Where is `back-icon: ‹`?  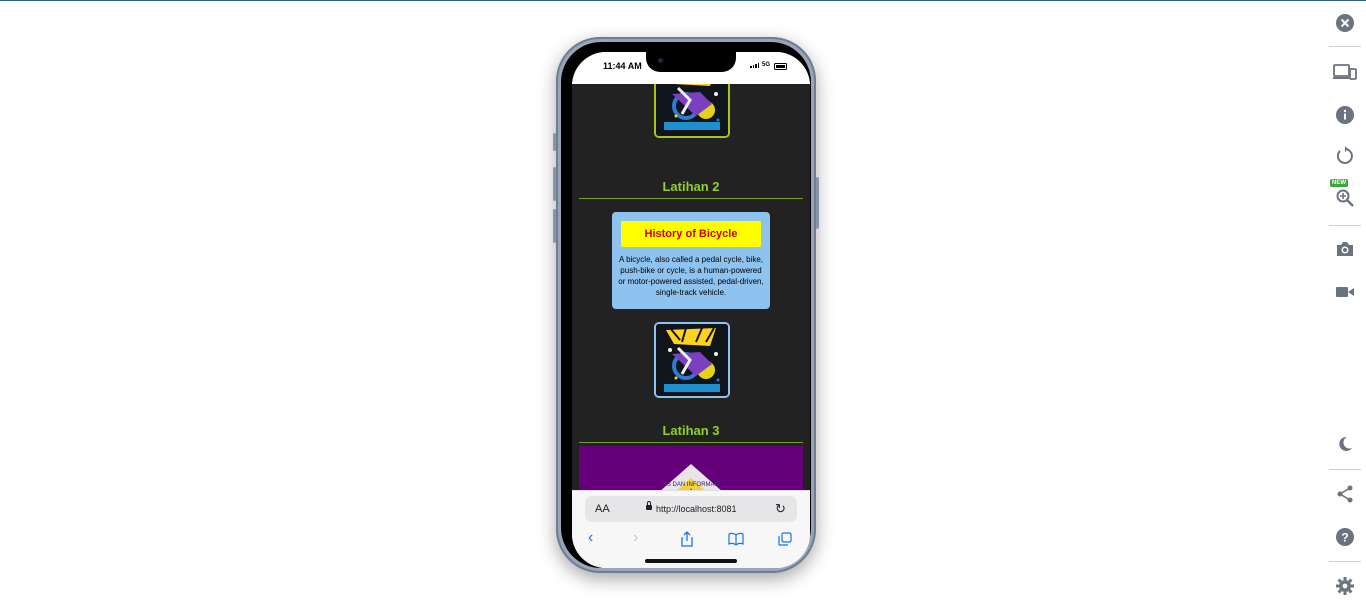 back-icon: ‹ is located at coordinates (590, 538).